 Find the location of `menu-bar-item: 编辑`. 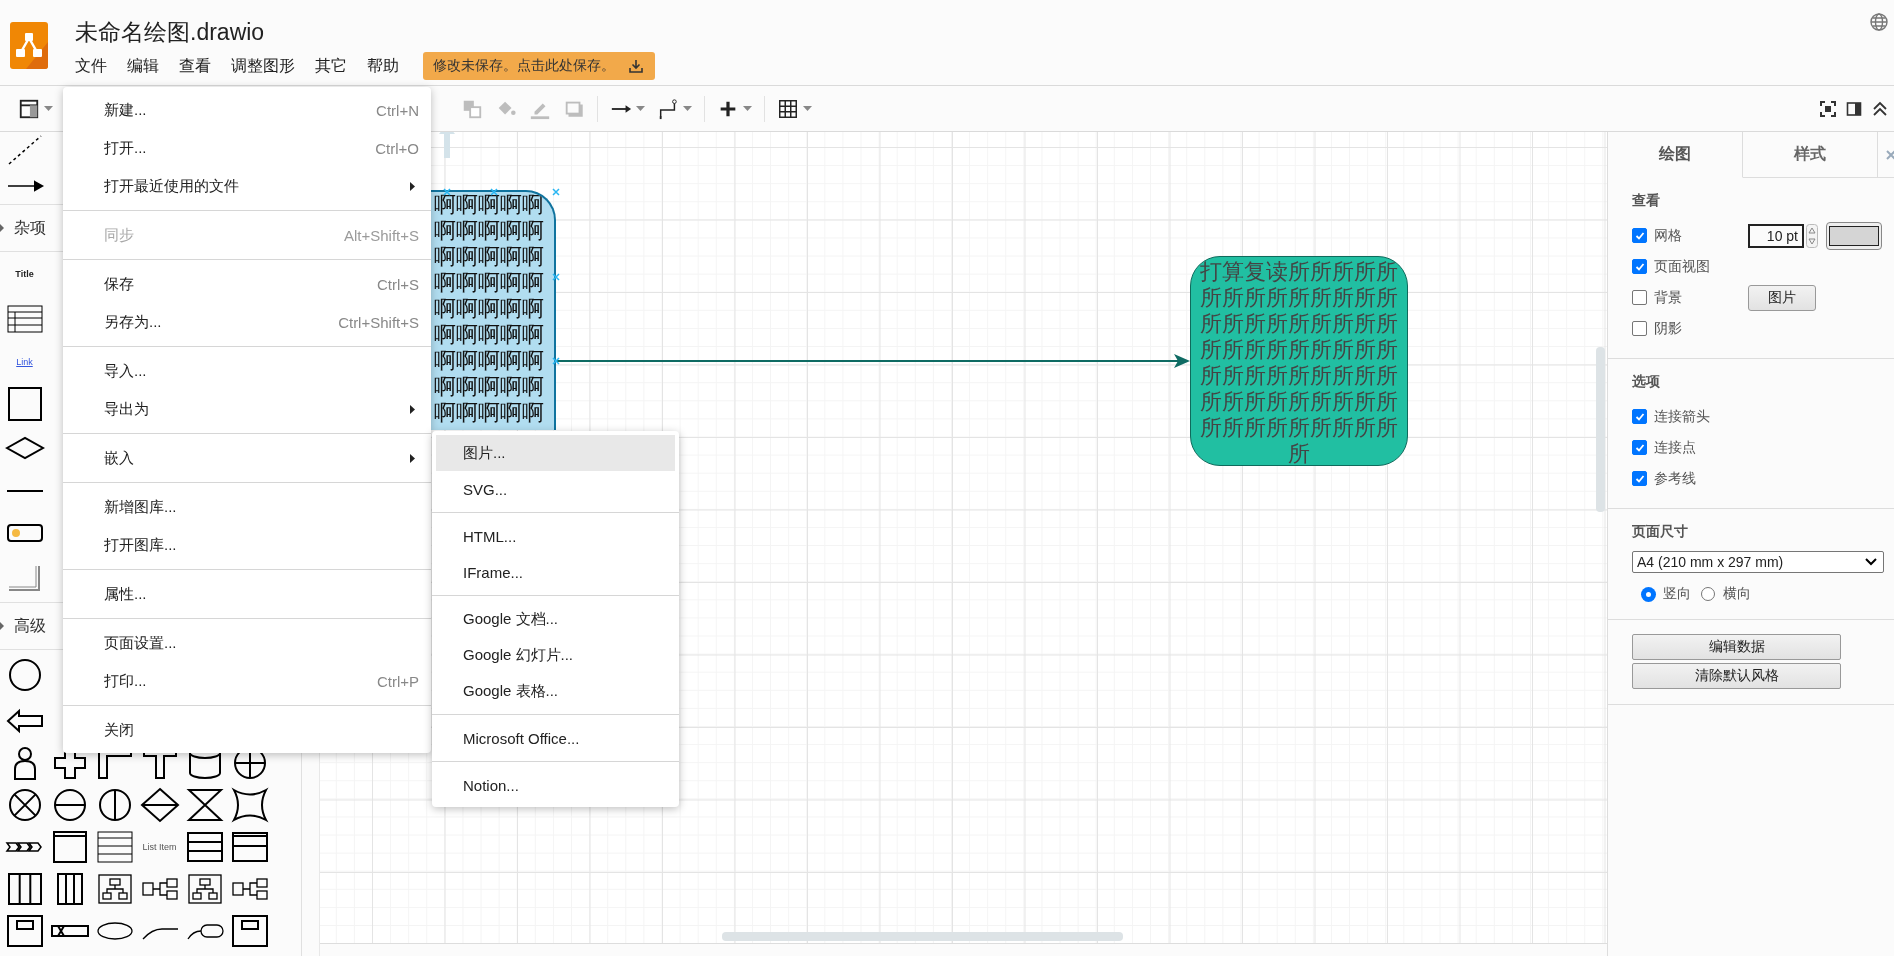

menu-bar-item: 编辑 is located at coordinates (143, 66).